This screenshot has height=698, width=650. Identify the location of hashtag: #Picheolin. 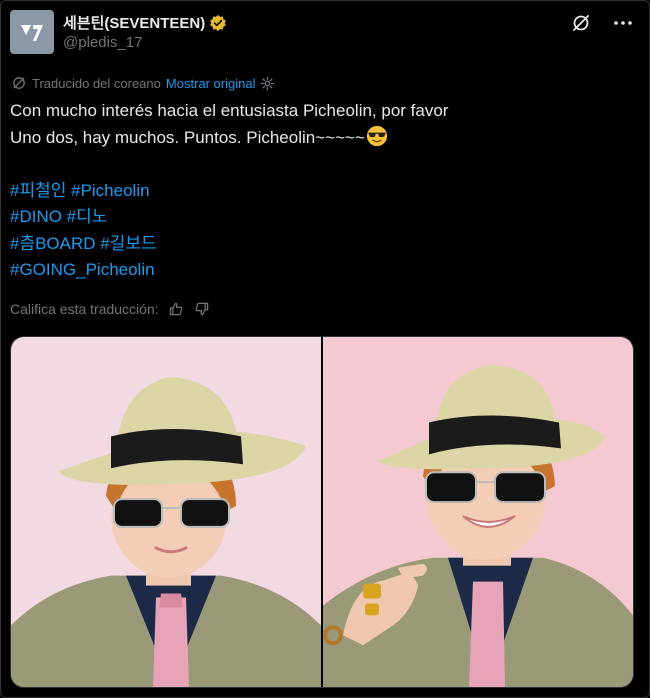
(110, 190).